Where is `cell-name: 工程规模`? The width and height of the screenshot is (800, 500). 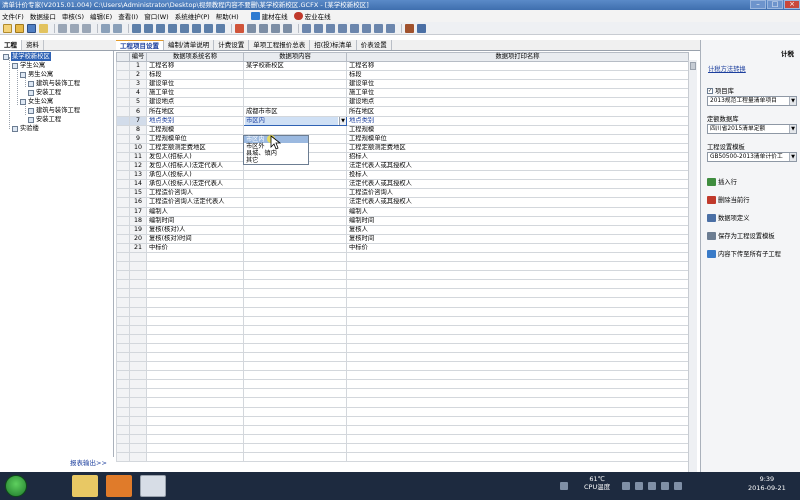 cell-name: 工程规模 is located at coordinates (195, 129).